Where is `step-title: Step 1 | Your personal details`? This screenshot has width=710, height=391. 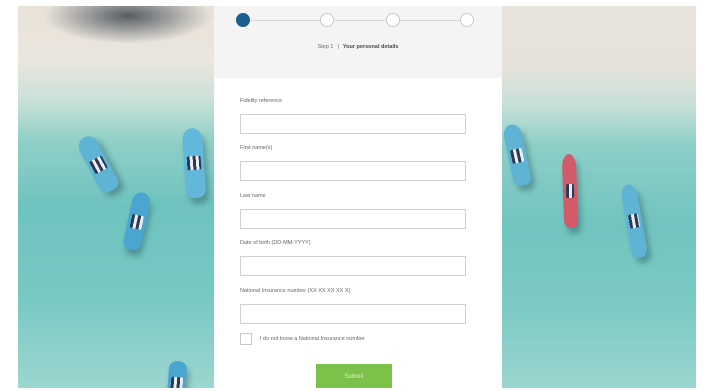
step-title: Step 1 | Your personal details is located at coordinates (358, 47).